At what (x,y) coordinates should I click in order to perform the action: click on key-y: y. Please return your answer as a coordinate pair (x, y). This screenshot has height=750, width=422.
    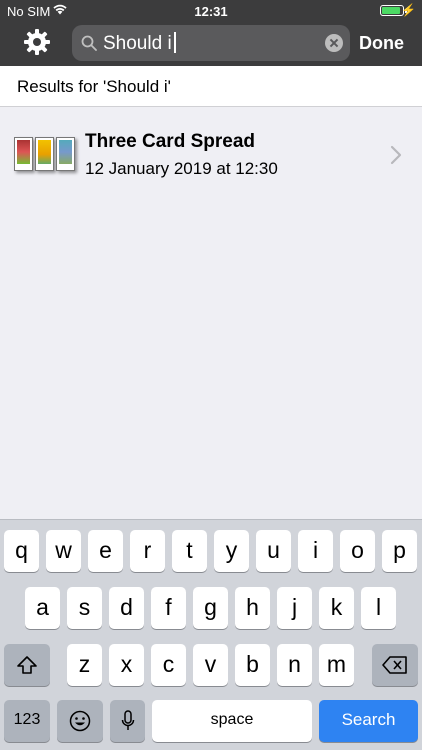
    Looking at the image, I should click on (231, 551).